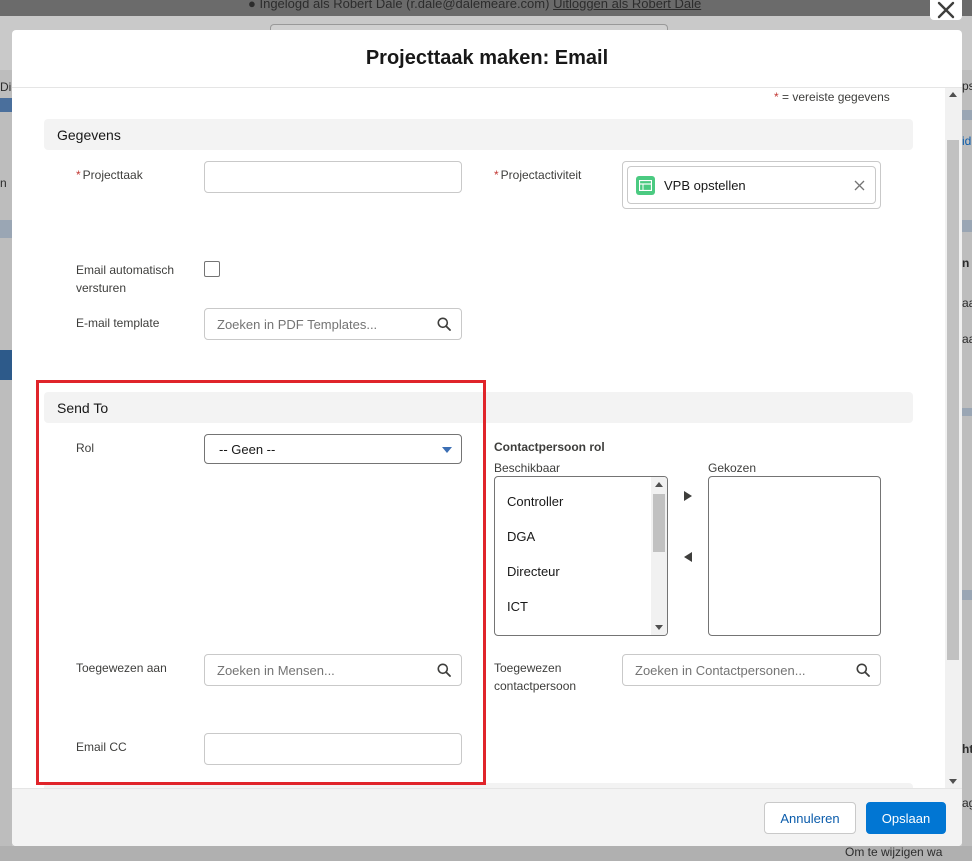 Image resolution: width=972 pixels, height=861 pixels. What do you see at coordinates (581, 571) in the screenshot?
I see `list-item: Directeur` at bounding box center [581, 571].